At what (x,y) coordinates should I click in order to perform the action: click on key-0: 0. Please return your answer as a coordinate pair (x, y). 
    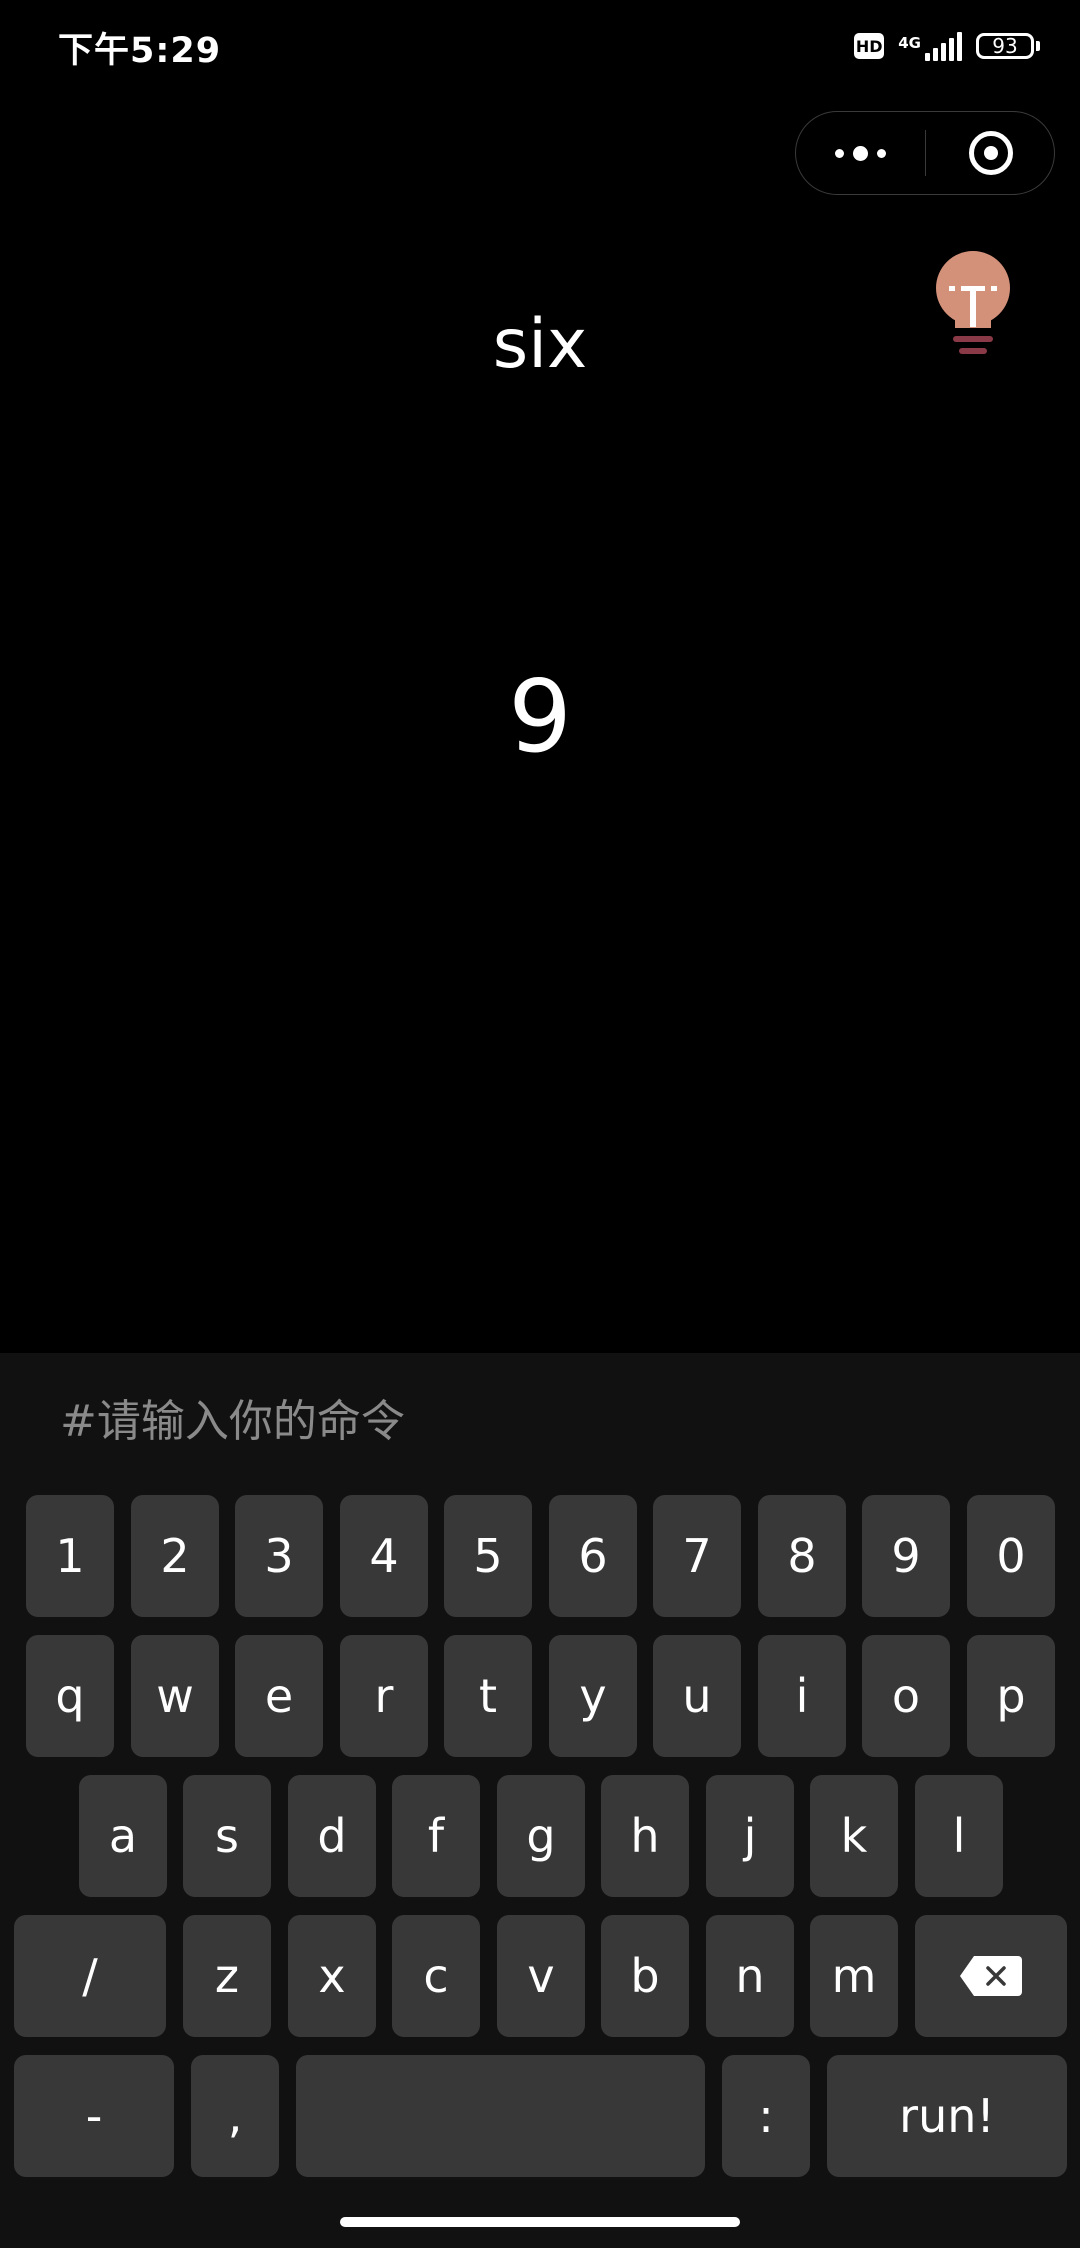
    Looking at the image, I should click on (1011, 1556).